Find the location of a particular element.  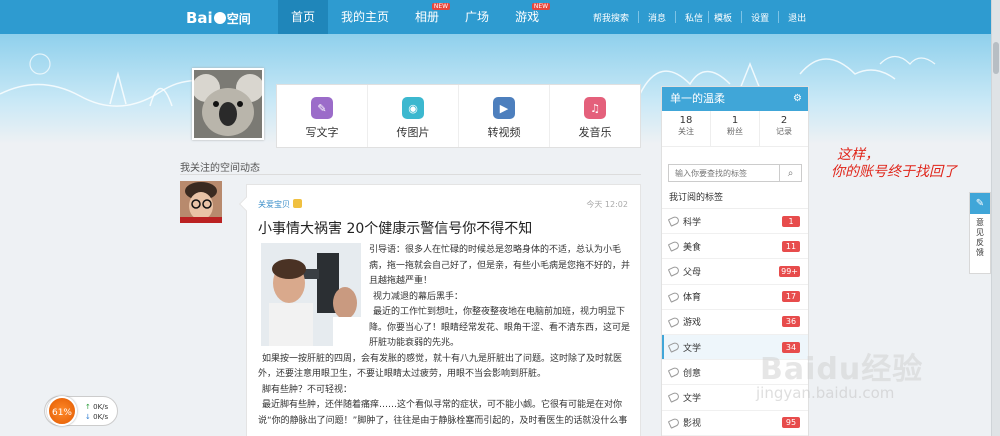

action-label: 写文字 is located at coordinates (322, 132).